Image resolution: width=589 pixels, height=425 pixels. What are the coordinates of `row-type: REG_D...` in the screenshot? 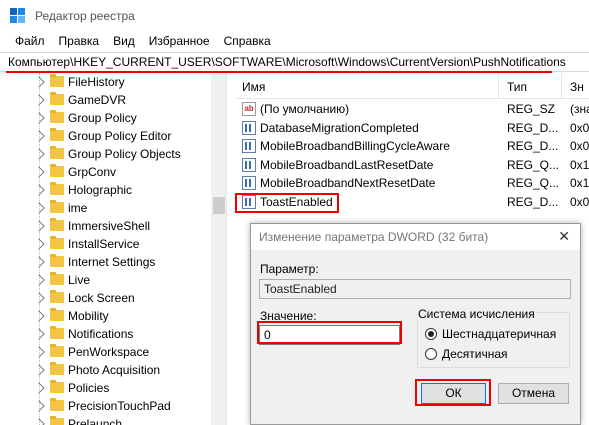 It's located at (533, 146).